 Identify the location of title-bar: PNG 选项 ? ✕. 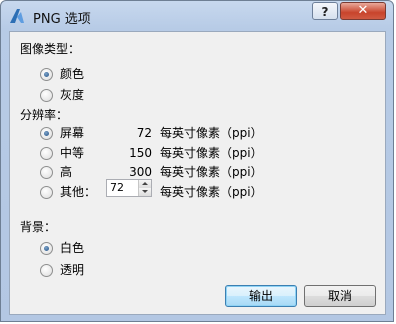
(197, 16).